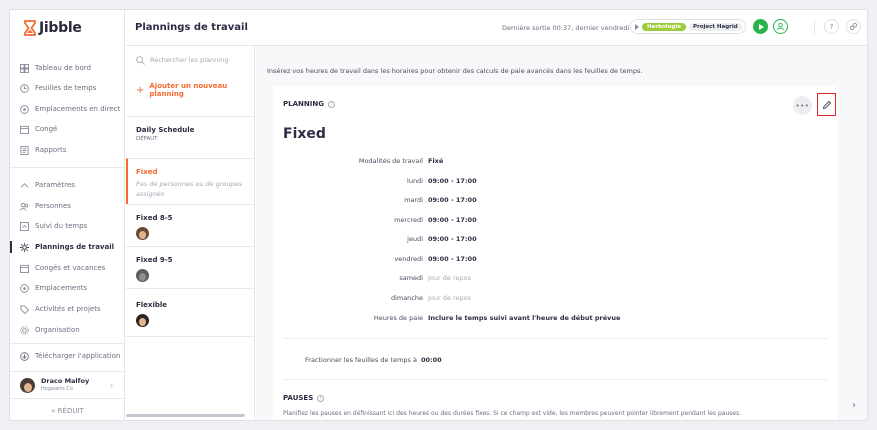 The width and height of the screenshot is (877, 430). I want to click on calendar-icon, so click(24, 129).